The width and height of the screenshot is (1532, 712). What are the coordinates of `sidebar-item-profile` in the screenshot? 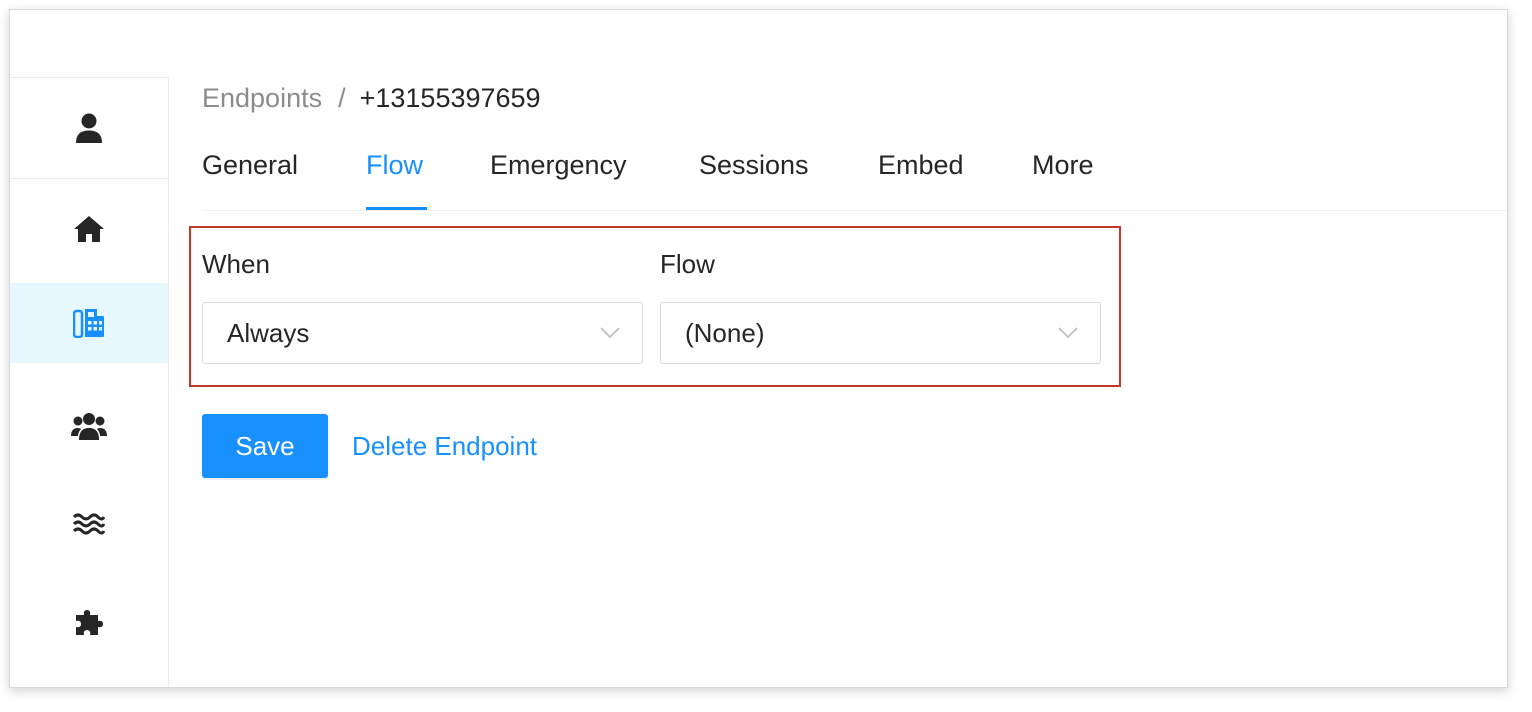 It's located at (89, 128).